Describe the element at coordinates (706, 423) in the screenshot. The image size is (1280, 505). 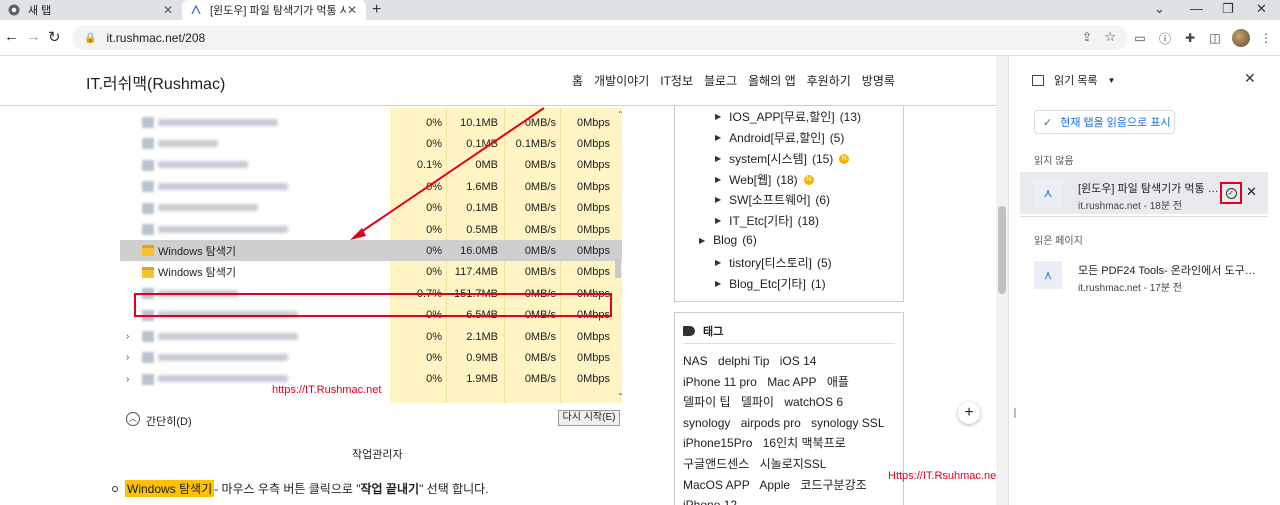
I see `tag-link: synology` at that location.